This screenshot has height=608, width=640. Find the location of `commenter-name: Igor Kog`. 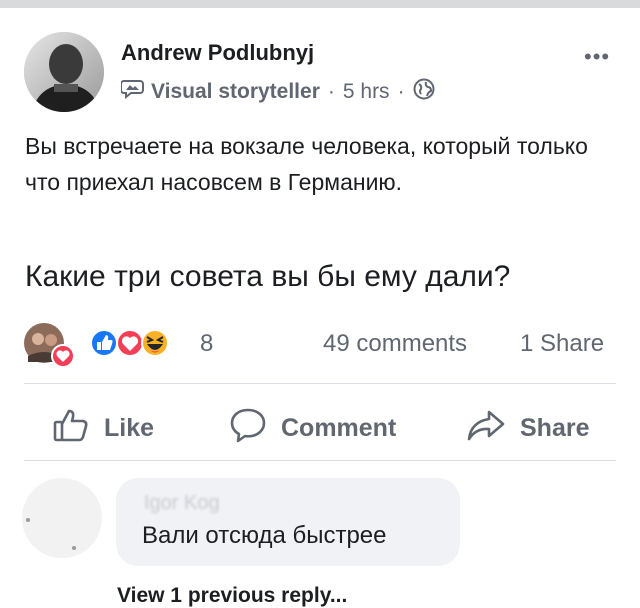

commenter-name: Igor Kog is located at coordinates (182, 503).